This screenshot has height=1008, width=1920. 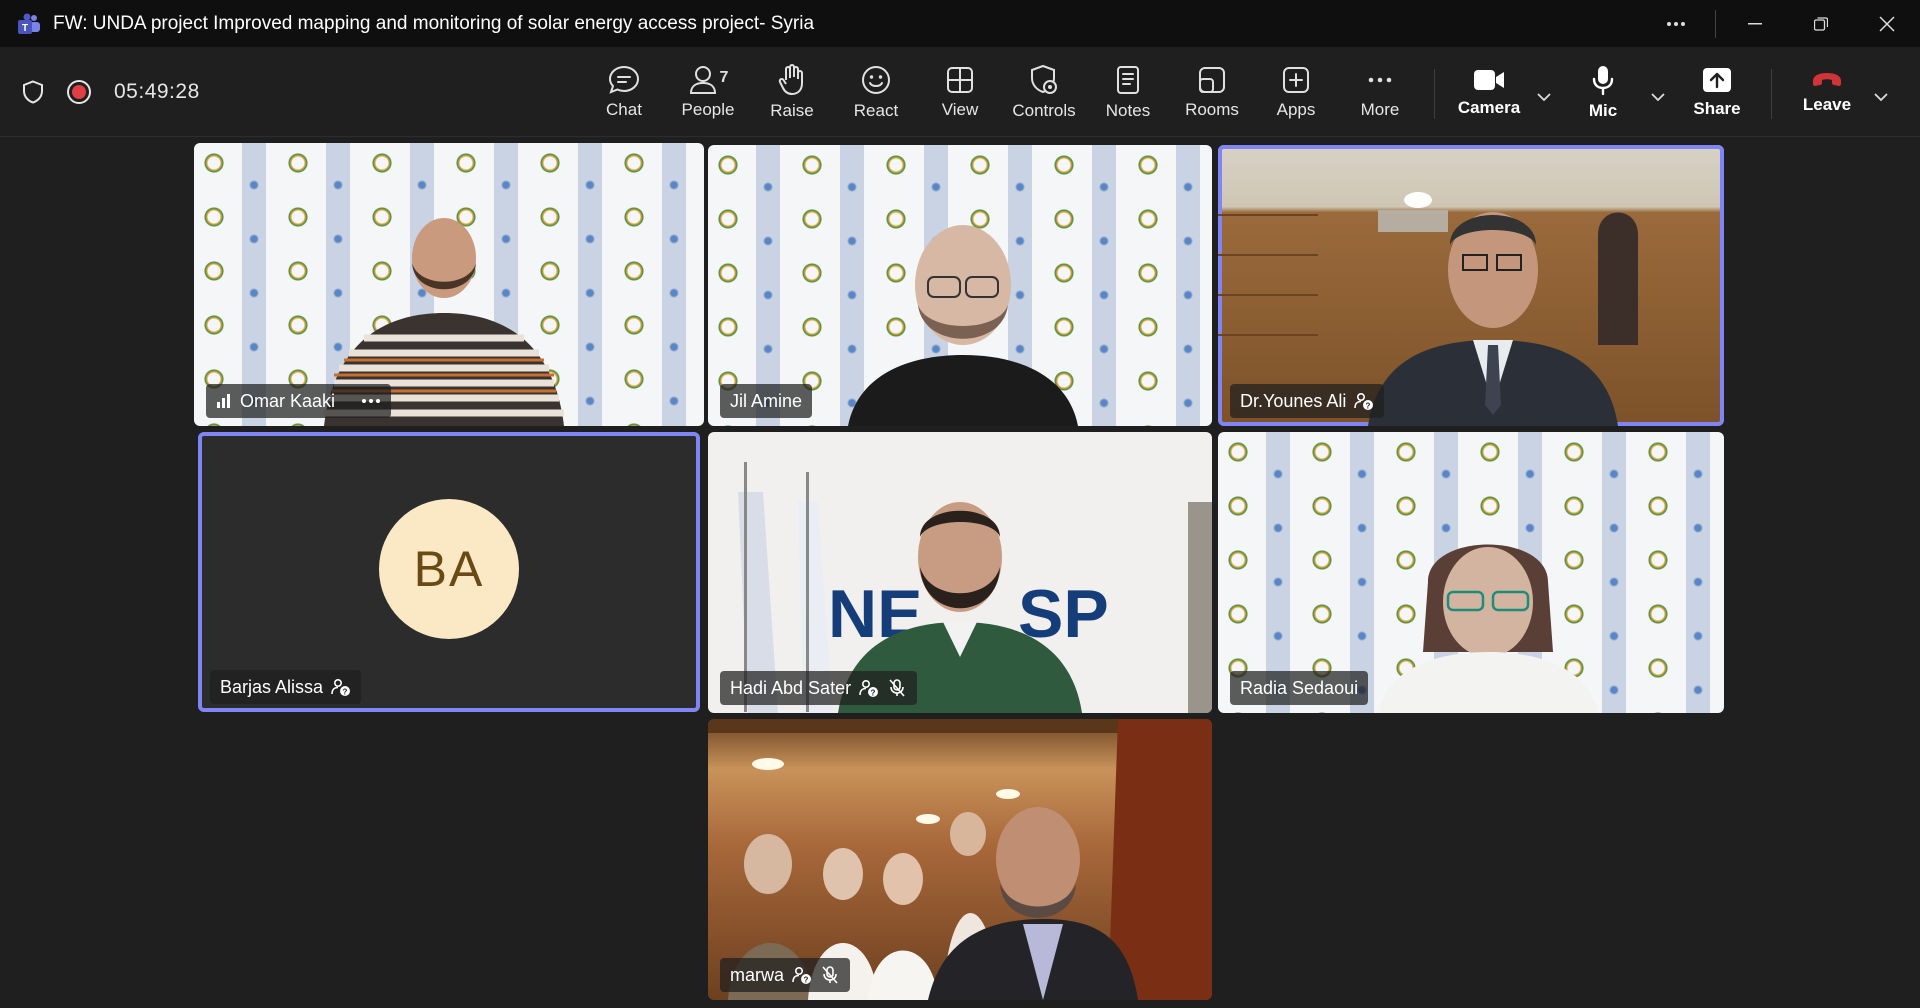 What do you see at coordinates (1827, 79) in the screenshot?
I see `hang-up-icon` at bounding box center [1827, 79].